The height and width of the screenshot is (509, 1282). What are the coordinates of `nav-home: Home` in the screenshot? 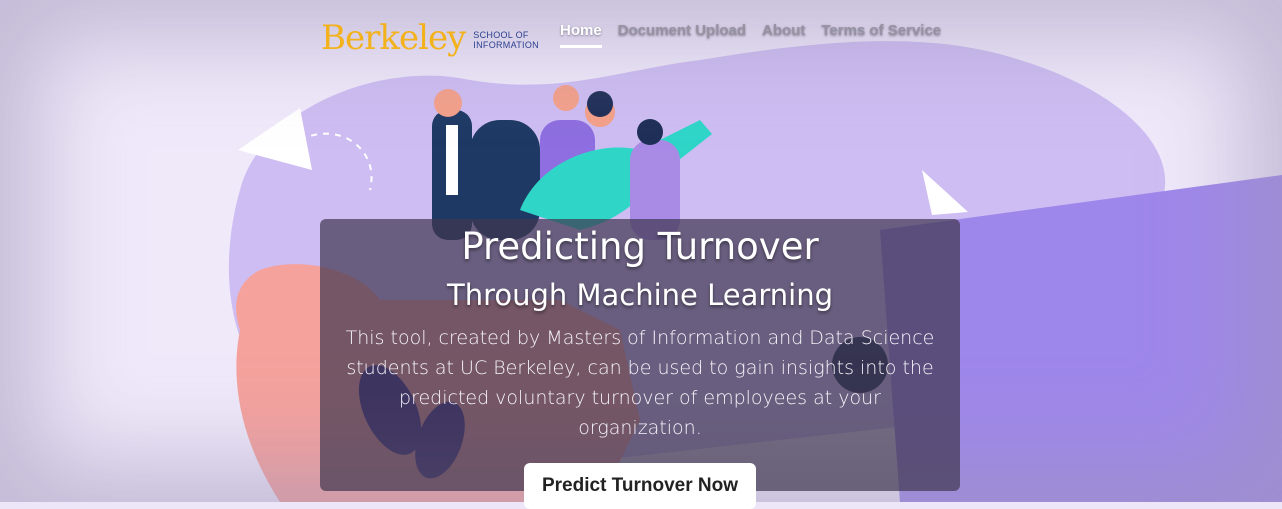 It's located at (581, 35).